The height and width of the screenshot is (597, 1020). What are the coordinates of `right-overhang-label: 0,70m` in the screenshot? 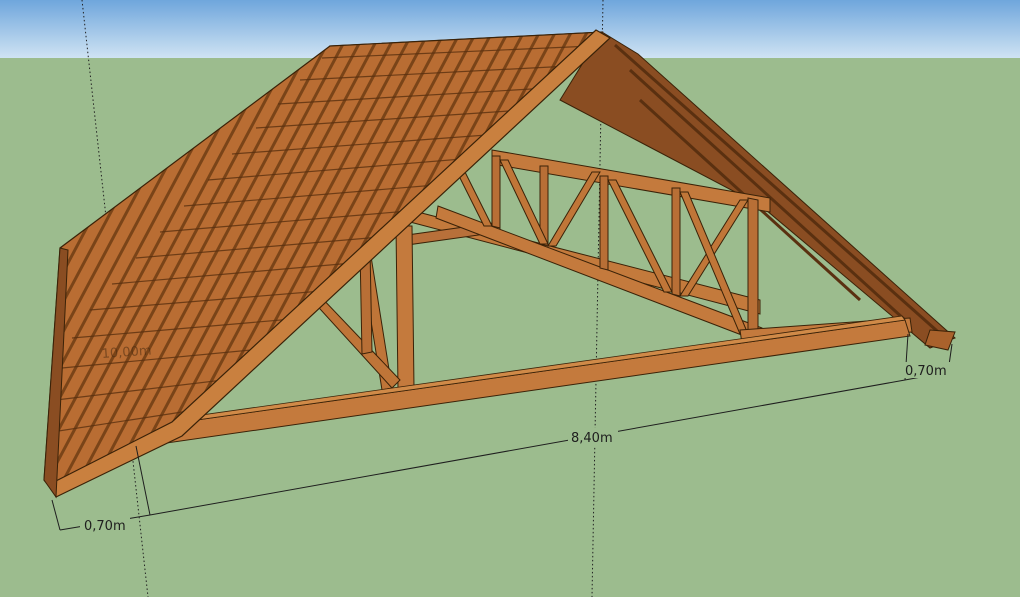 It's located at (926, 371).